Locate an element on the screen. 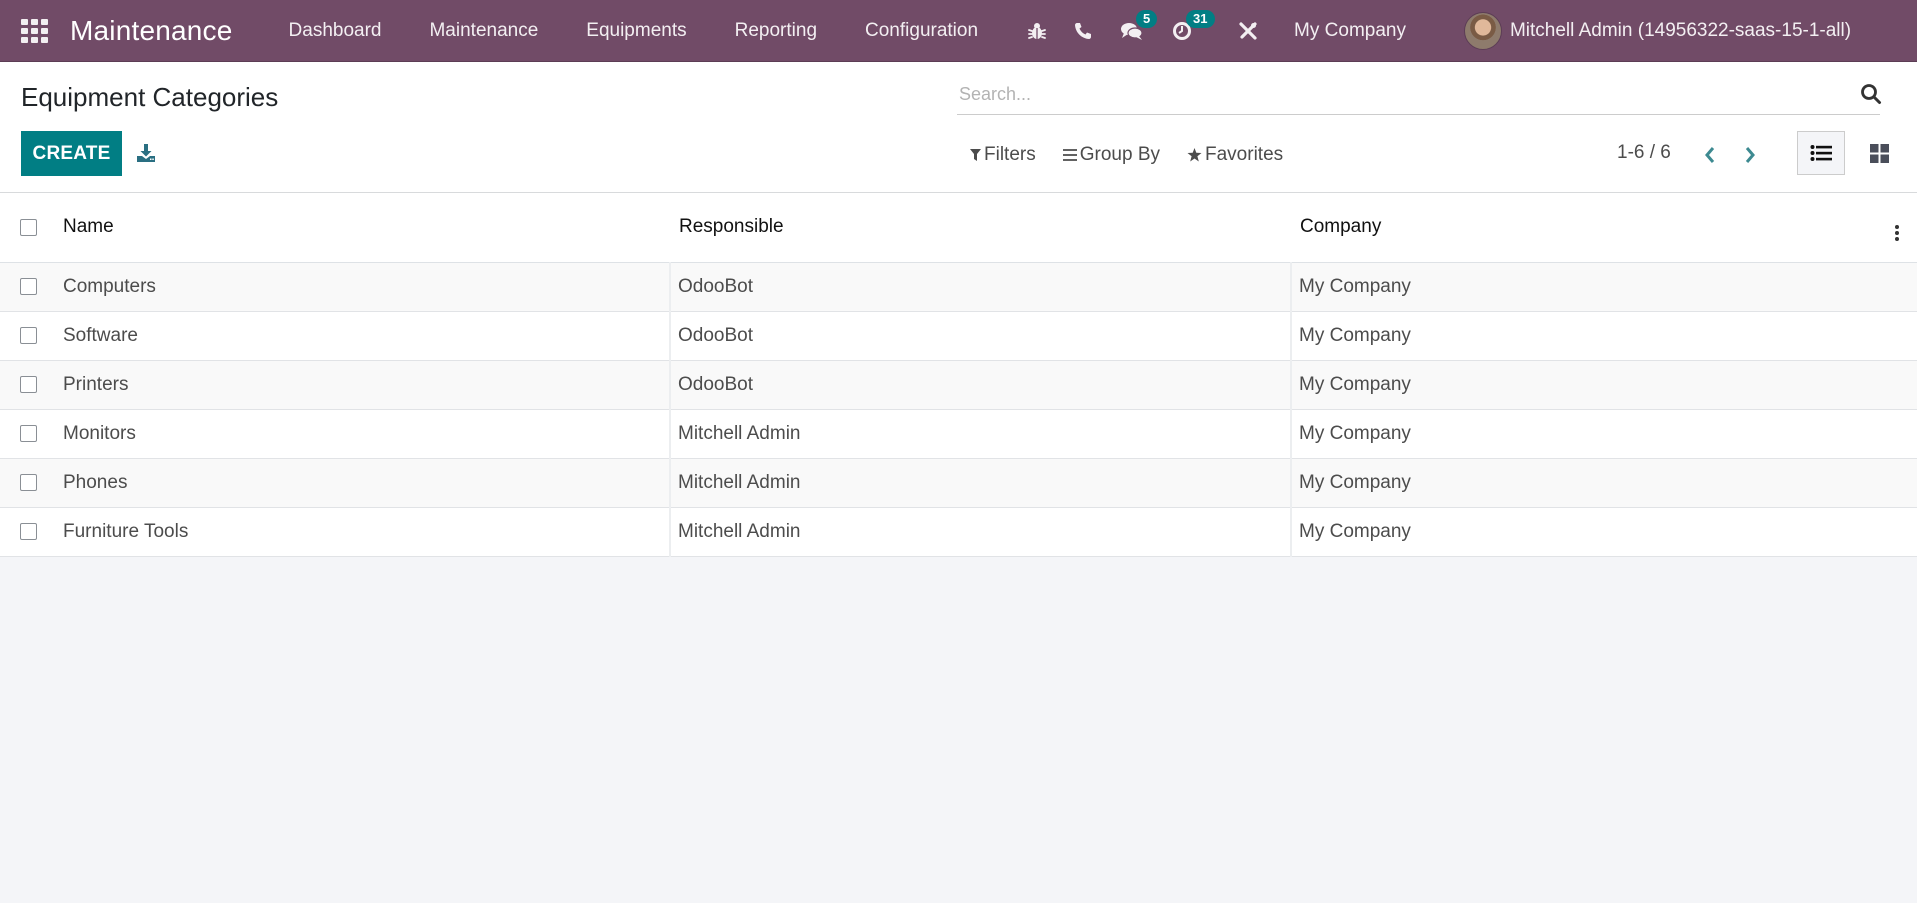 The height and width of the screenshot is (903, 1917). cell-name: Monitors is located at coordinates (364, 433).